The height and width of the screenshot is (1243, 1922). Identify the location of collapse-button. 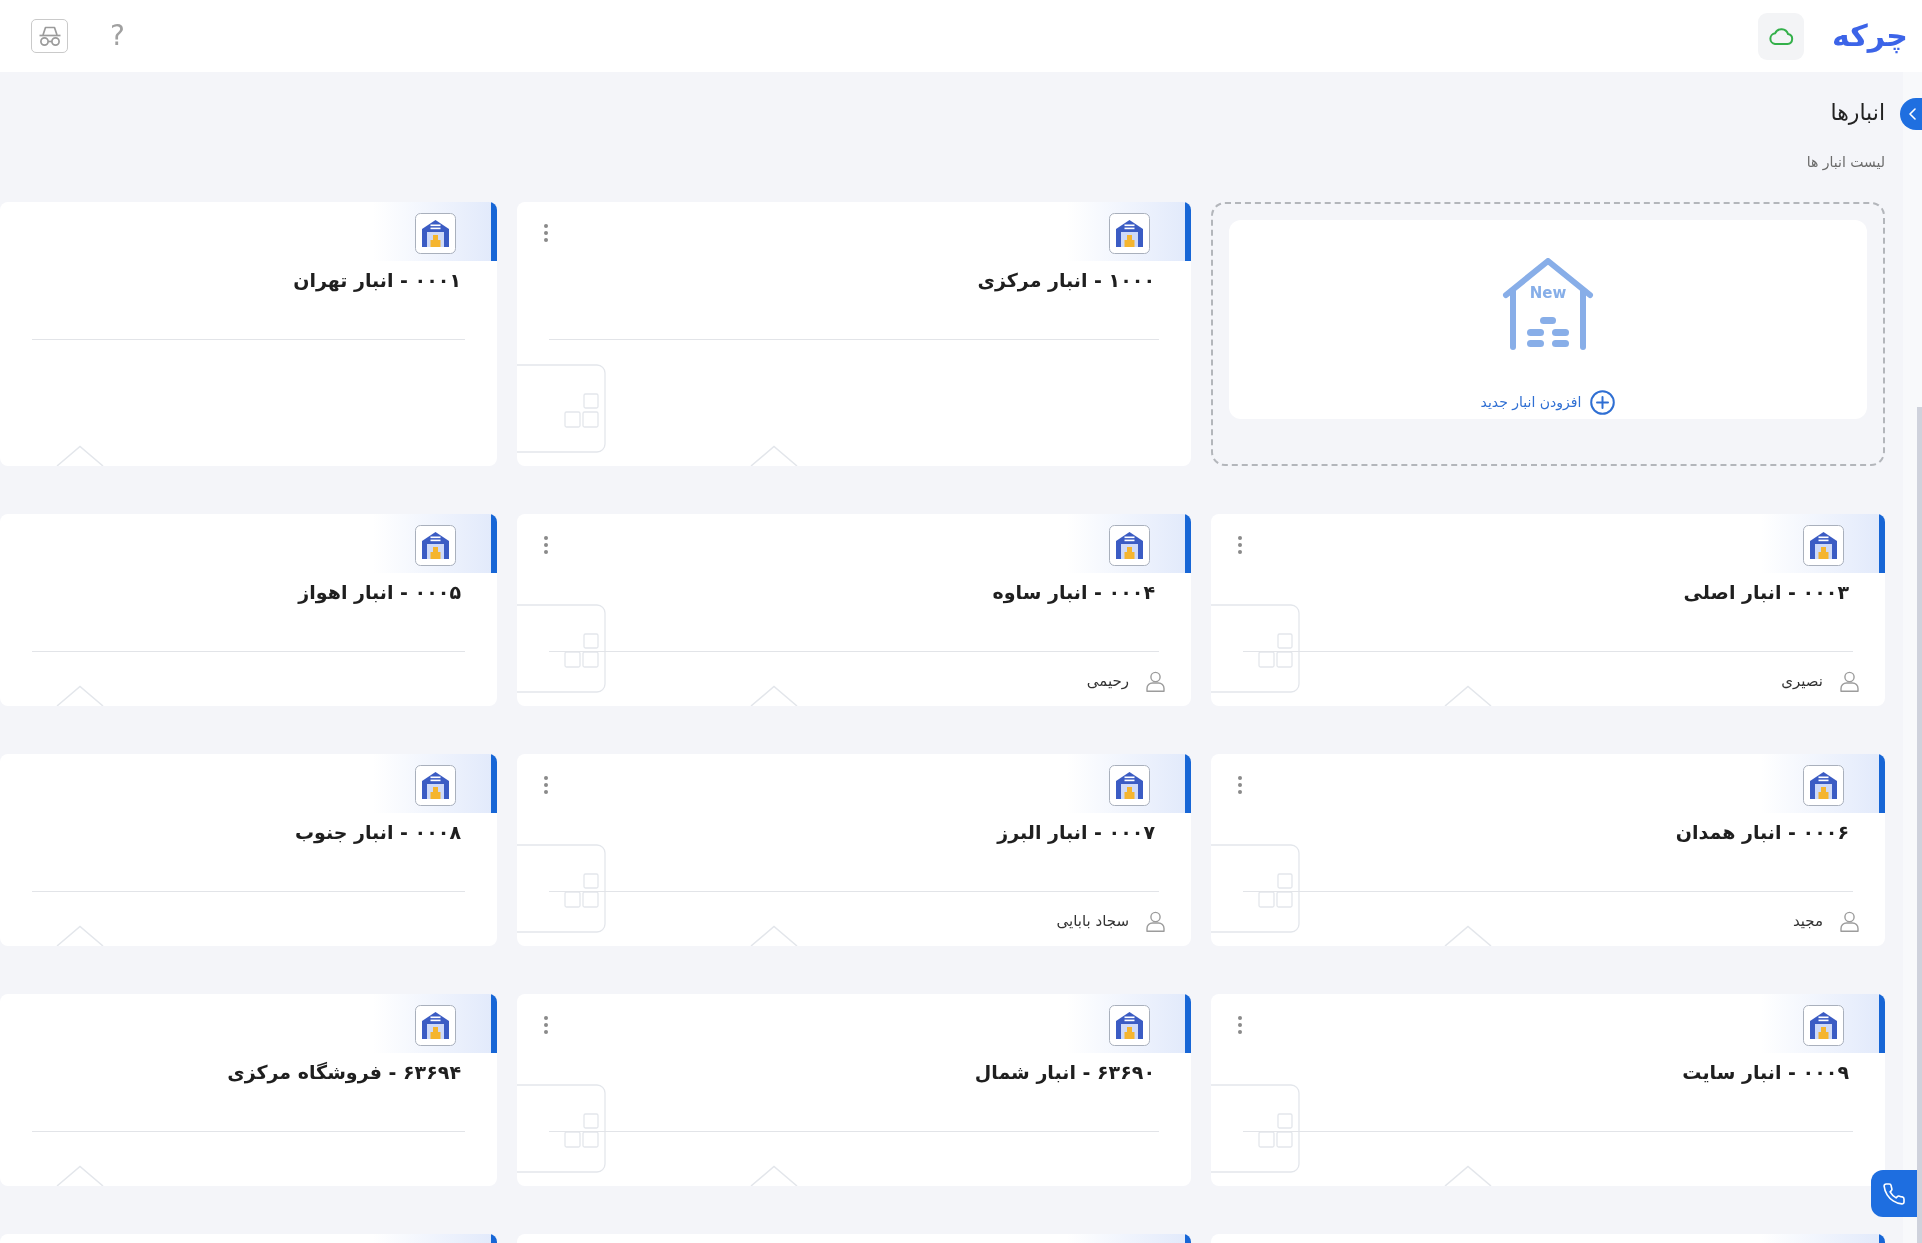
(1911, 114).